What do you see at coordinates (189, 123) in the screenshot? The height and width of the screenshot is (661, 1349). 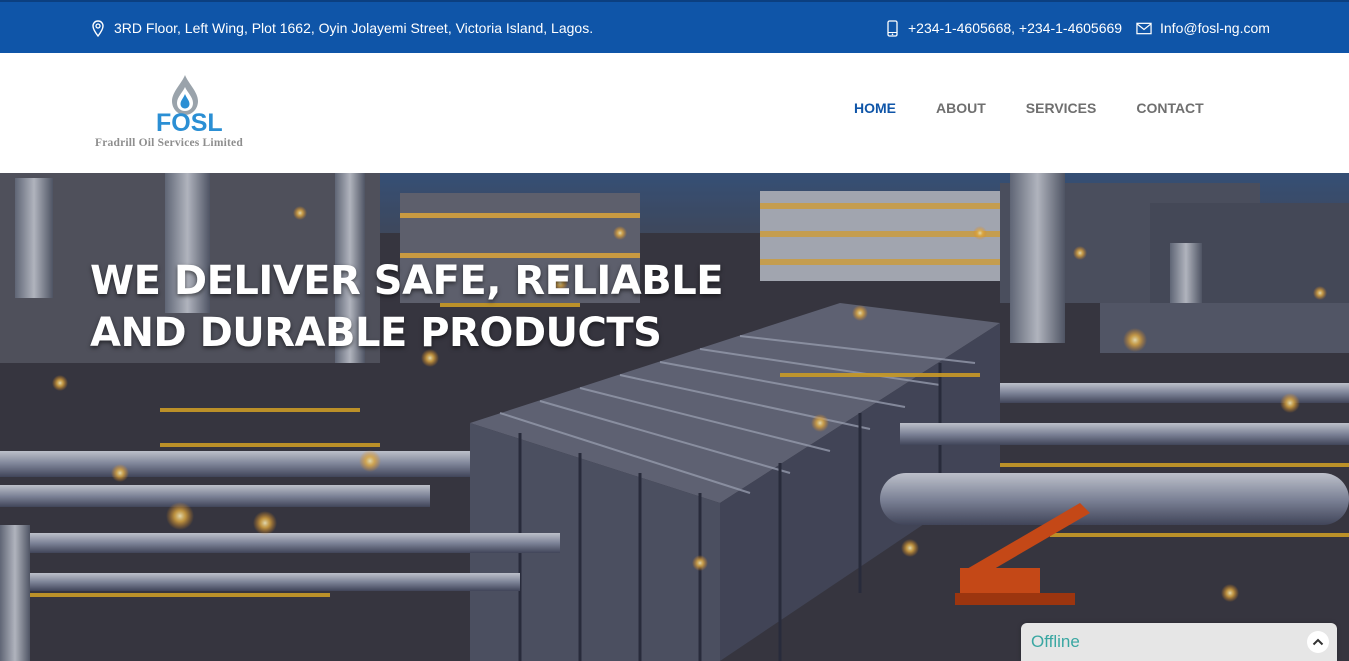 I see `logo-mark: FOSL` at bounding box center [189, 123].